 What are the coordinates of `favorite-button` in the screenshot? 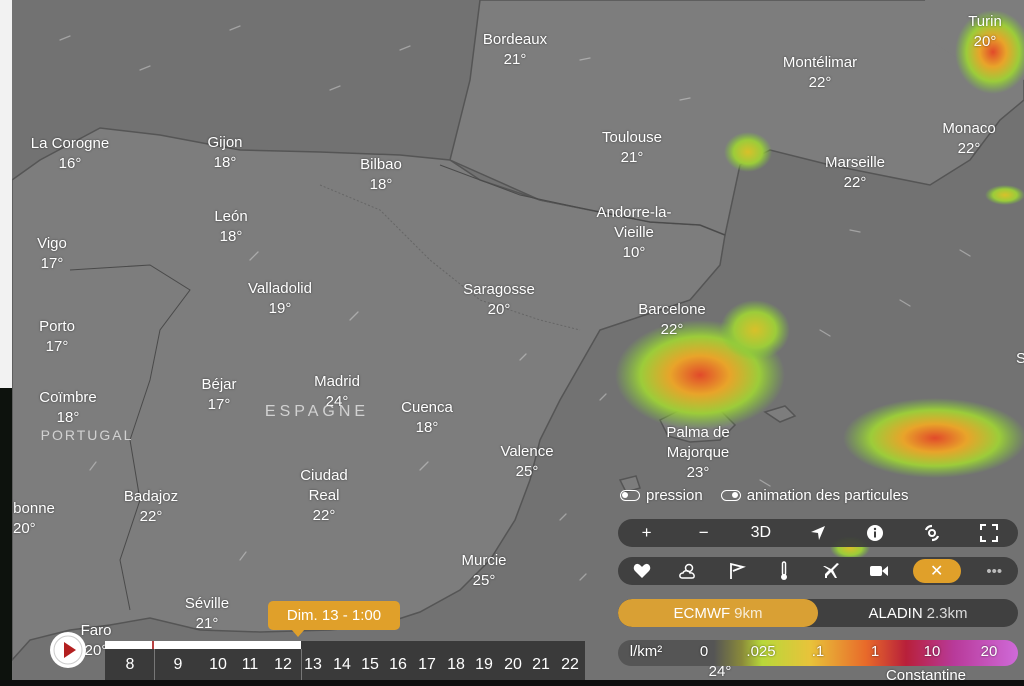 It's located at (642, 571).